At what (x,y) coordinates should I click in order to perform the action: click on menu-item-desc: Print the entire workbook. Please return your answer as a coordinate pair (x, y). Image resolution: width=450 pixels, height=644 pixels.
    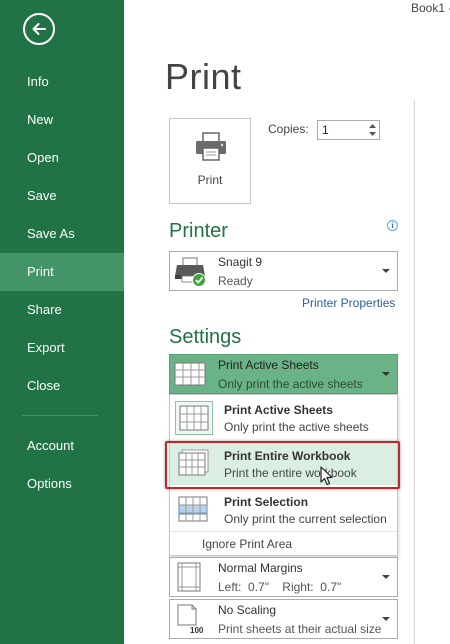
    Looking at the image, I should click on (290, 473).